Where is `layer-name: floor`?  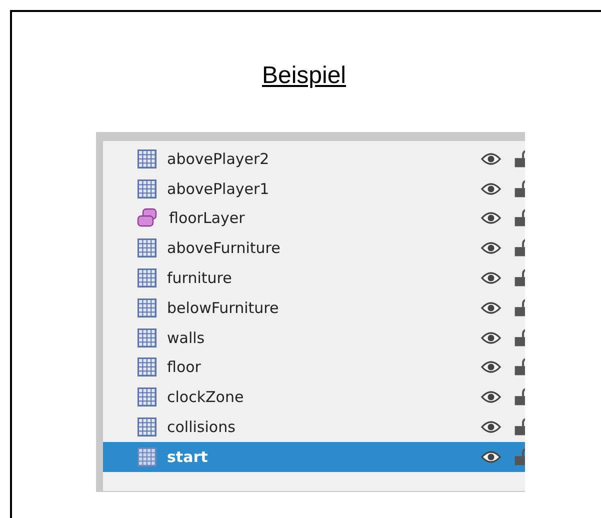
layer-name: floor is located at coordinates (184, 367).